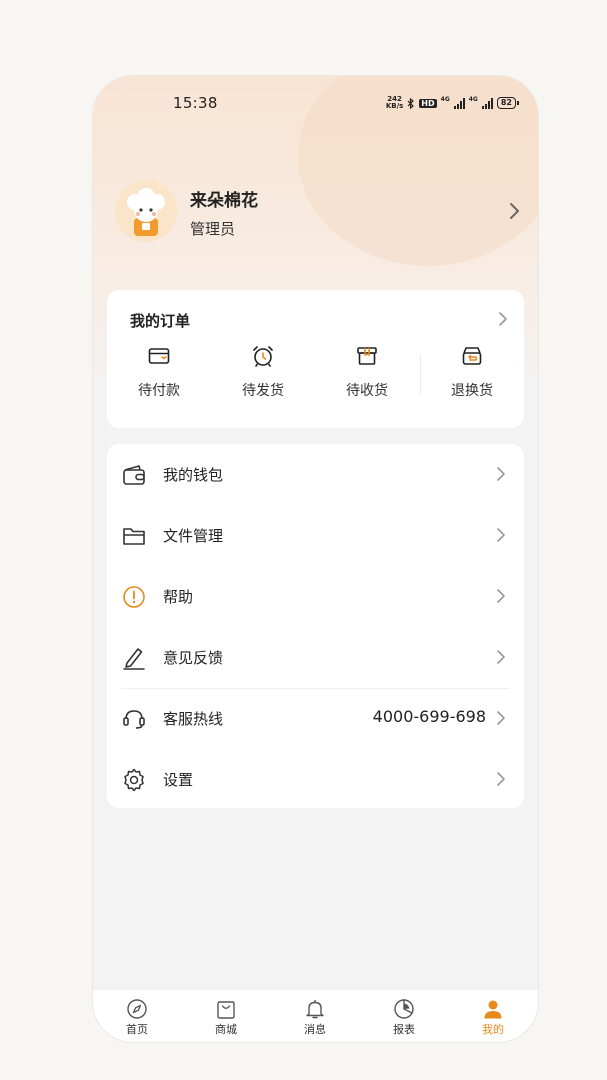  What do you see at coordinates (137, 1009) in the screenshot?
I see `compass-icon` at bounding box center [137, 1009].